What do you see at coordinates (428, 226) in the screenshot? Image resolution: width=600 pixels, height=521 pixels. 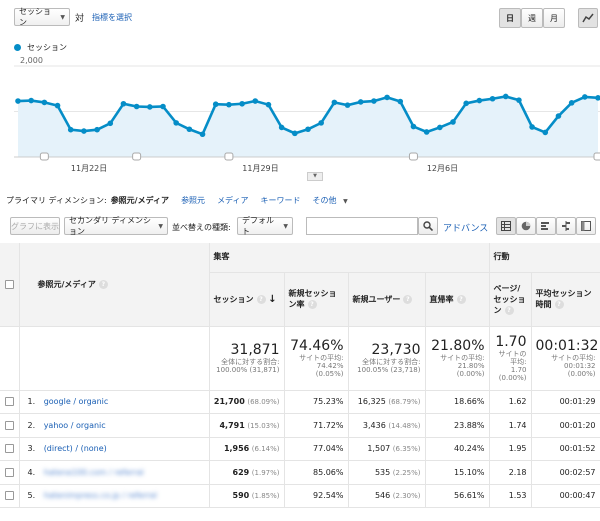 I see `search-icon` at bounding box center [428, 226].